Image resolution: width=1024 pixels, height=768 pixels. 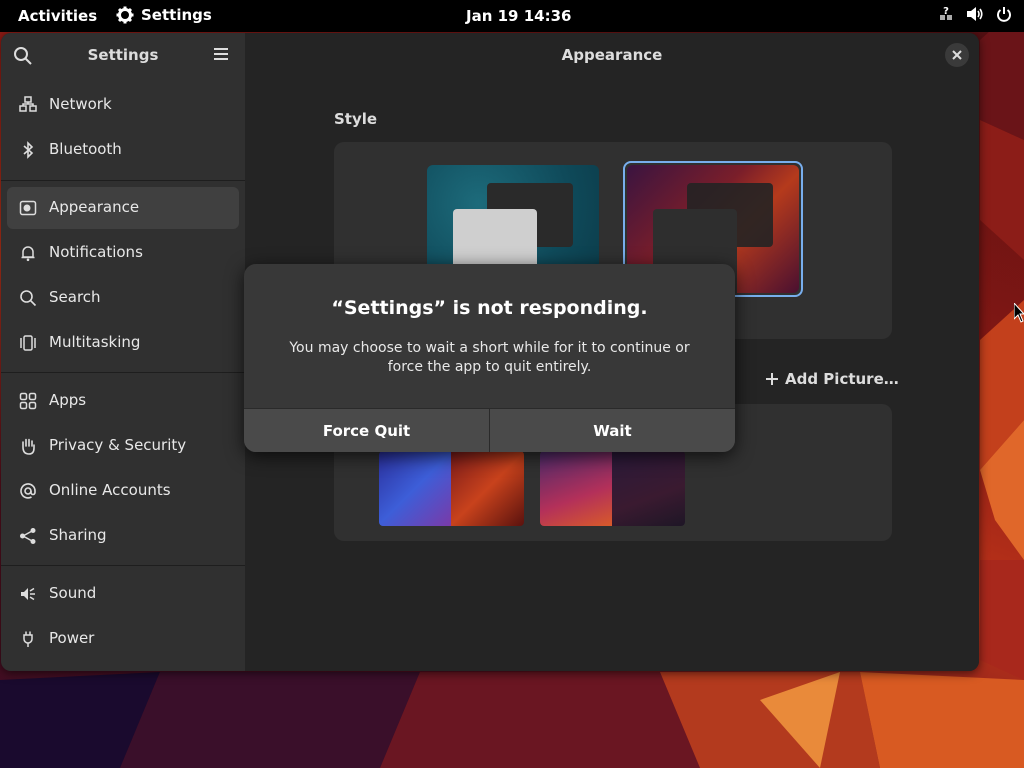 I want to click on sidebar-item-online-accounts: Online Accounts, so click(x=123, y=491).